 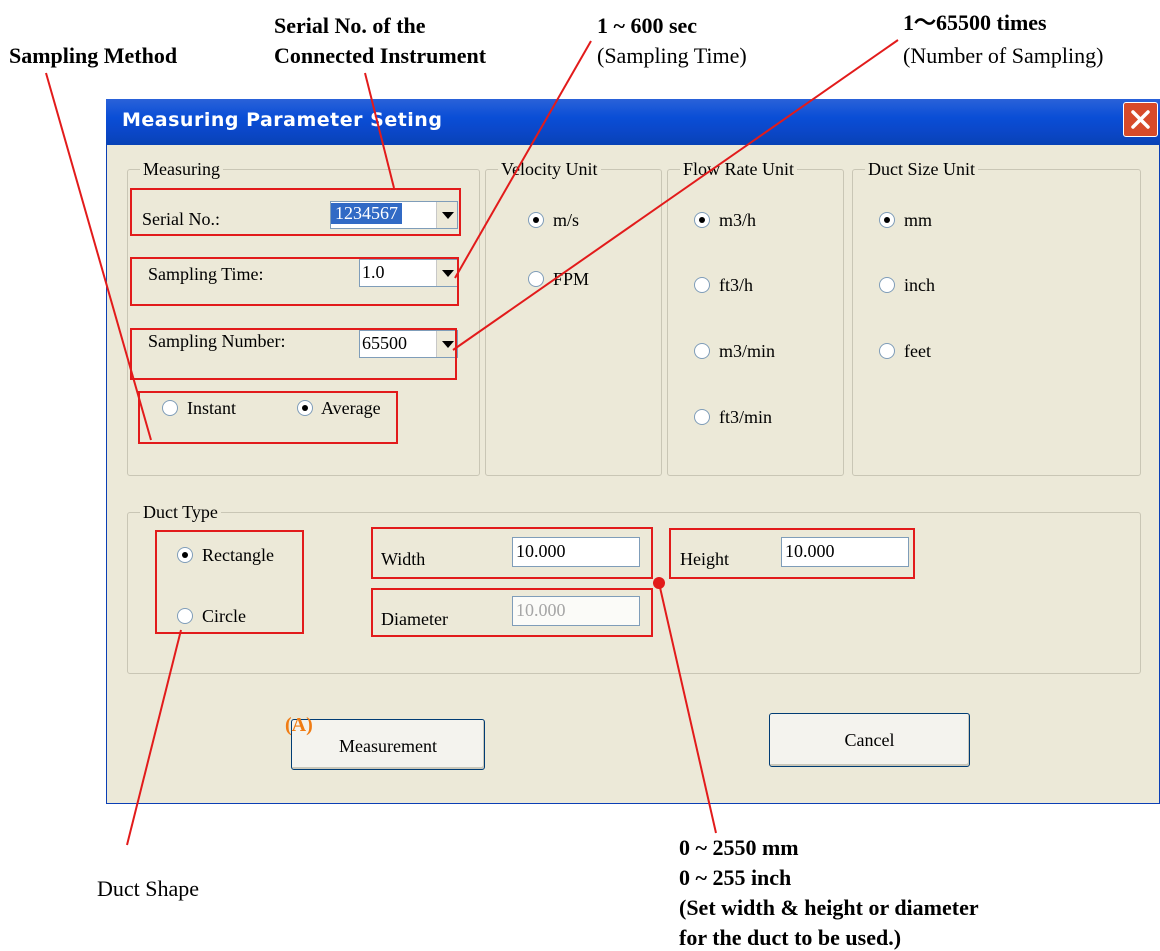 I want to click on junction-dot, so click(x=659, y=583).